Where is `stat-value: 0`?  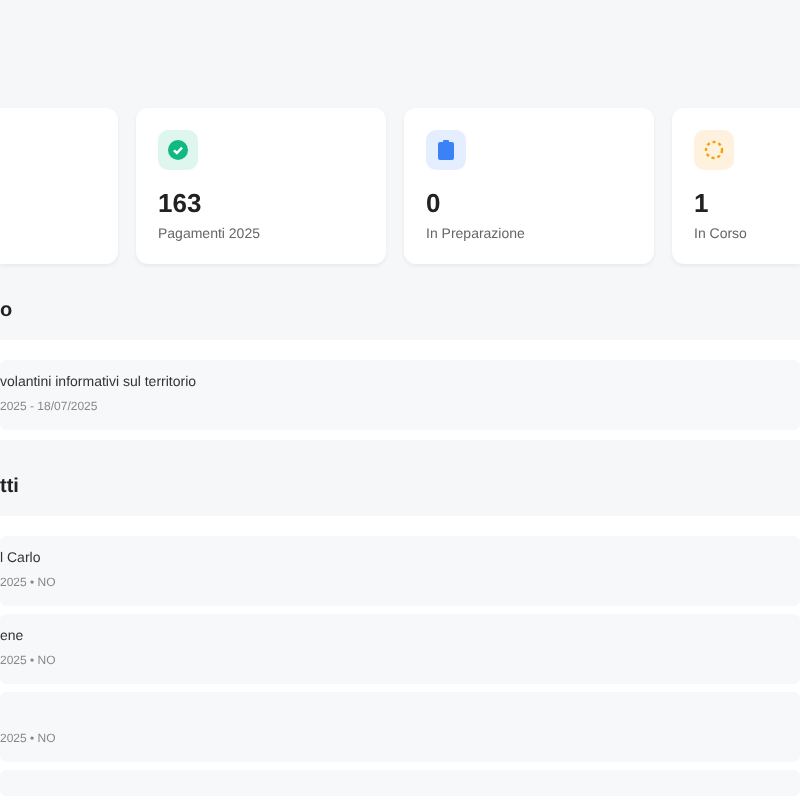
stat-value: 0 is located at coordinates (434, 203).